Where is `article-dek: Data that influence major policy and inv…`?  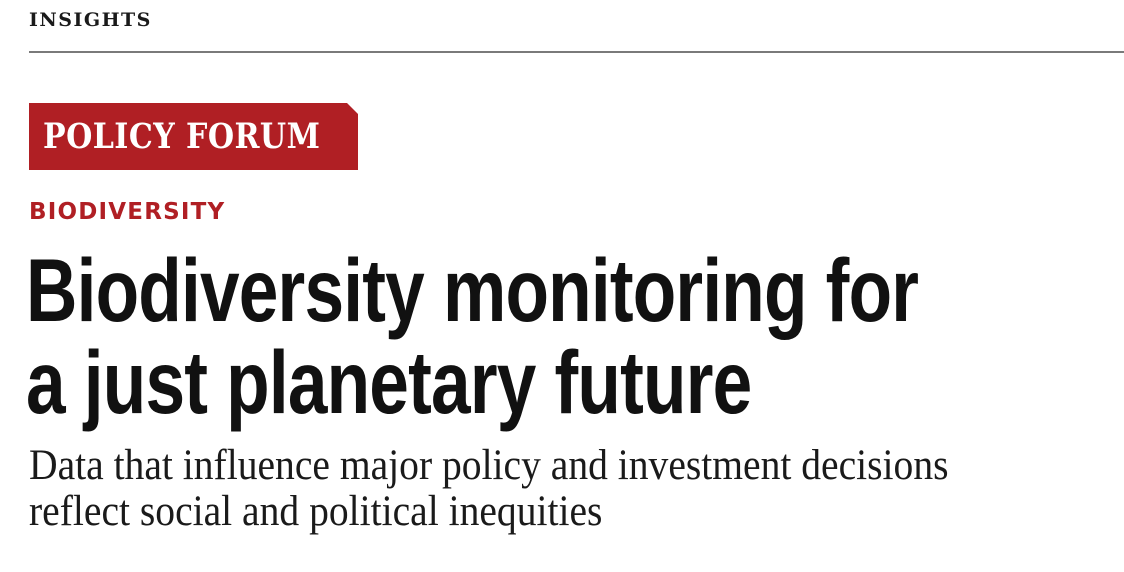
article-dek: Data that influence major policy and inv… is located at coordinates (489, 489).